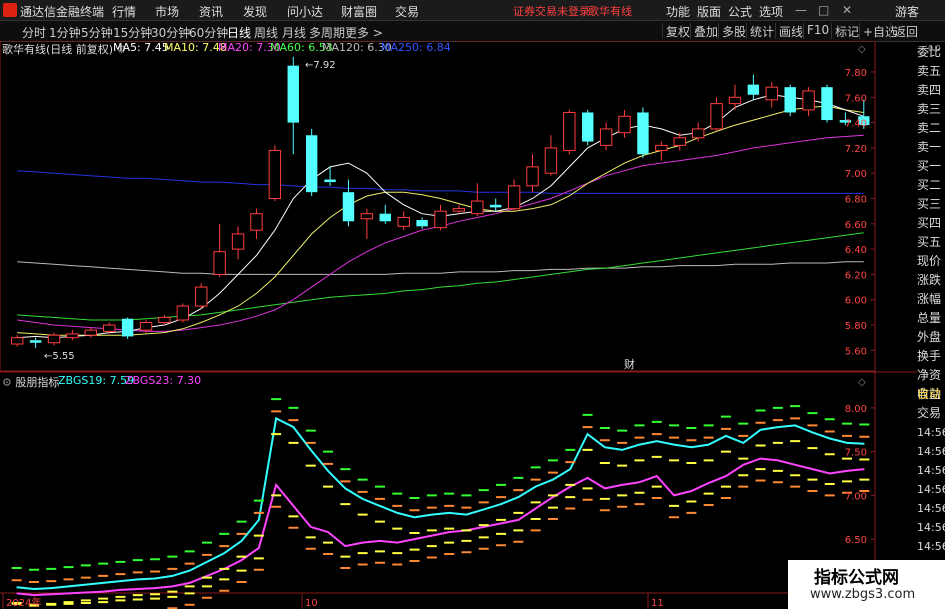  Describe the element at coordinates (931, 508) in the screenshot. I see `side-trade-6: 14:56` at that location.